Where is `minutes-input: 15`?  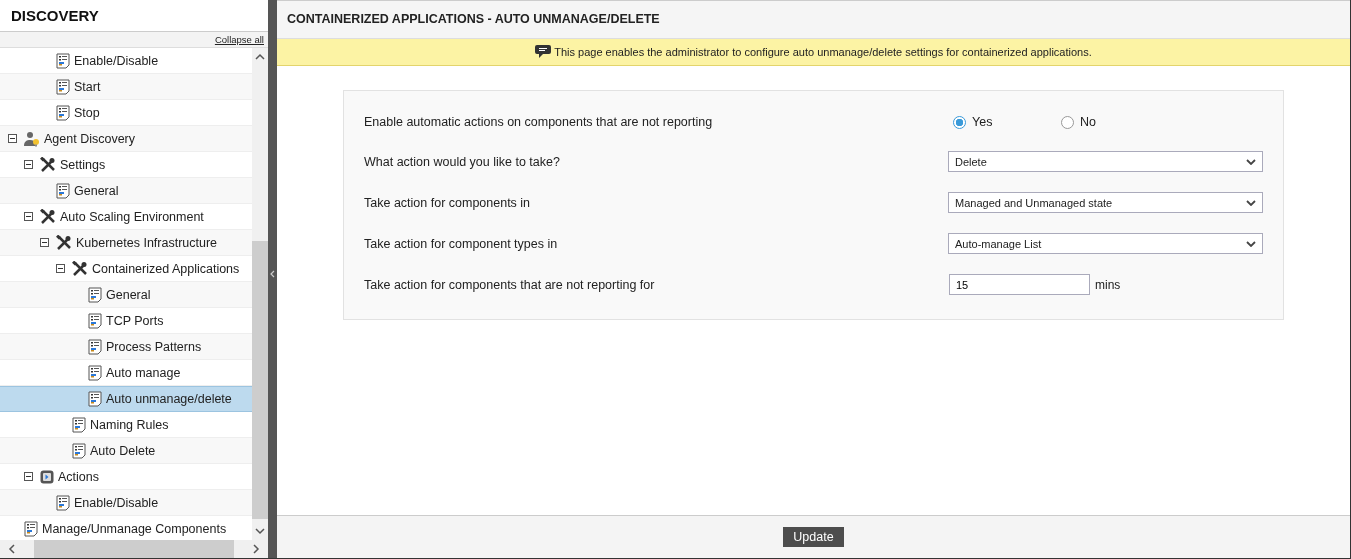
minutes-input: 15 is located at coordinates (1019, 284).